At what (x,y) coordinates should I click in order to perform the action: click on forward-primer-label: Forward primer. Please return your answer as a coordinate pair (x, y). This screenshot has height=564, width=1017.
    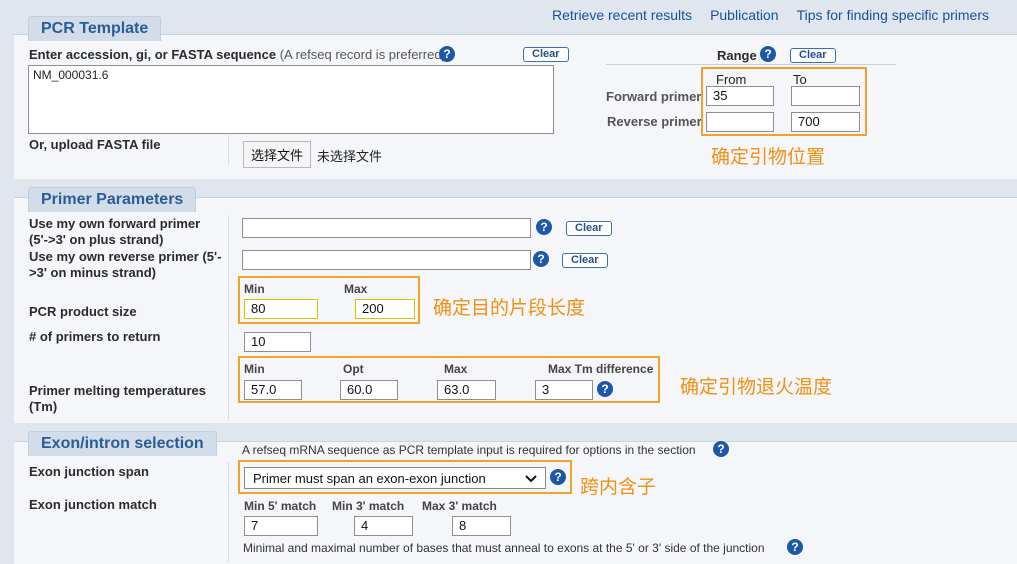
    Looking at the image, I should click on (654, 96).